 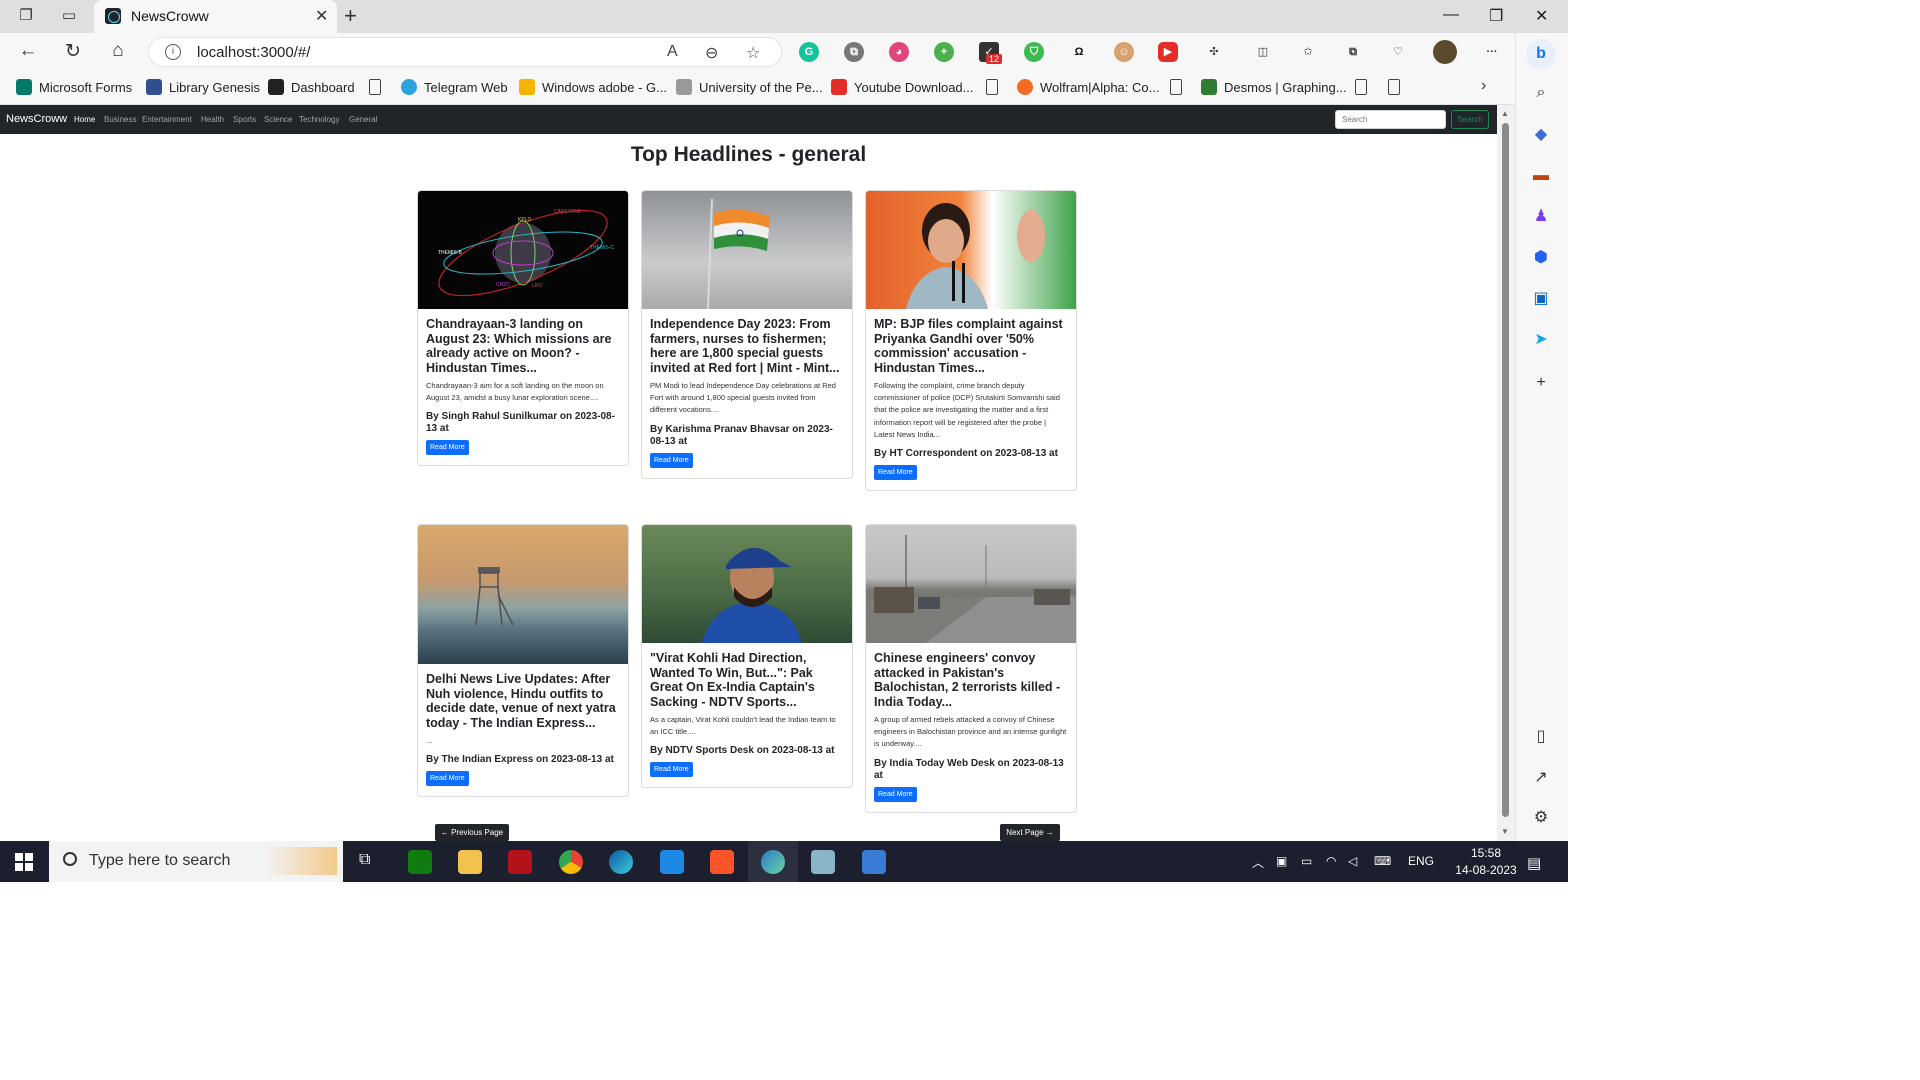 I want to click on page-scrollbar: ▲ ▼, so click(x=1506, y=473).